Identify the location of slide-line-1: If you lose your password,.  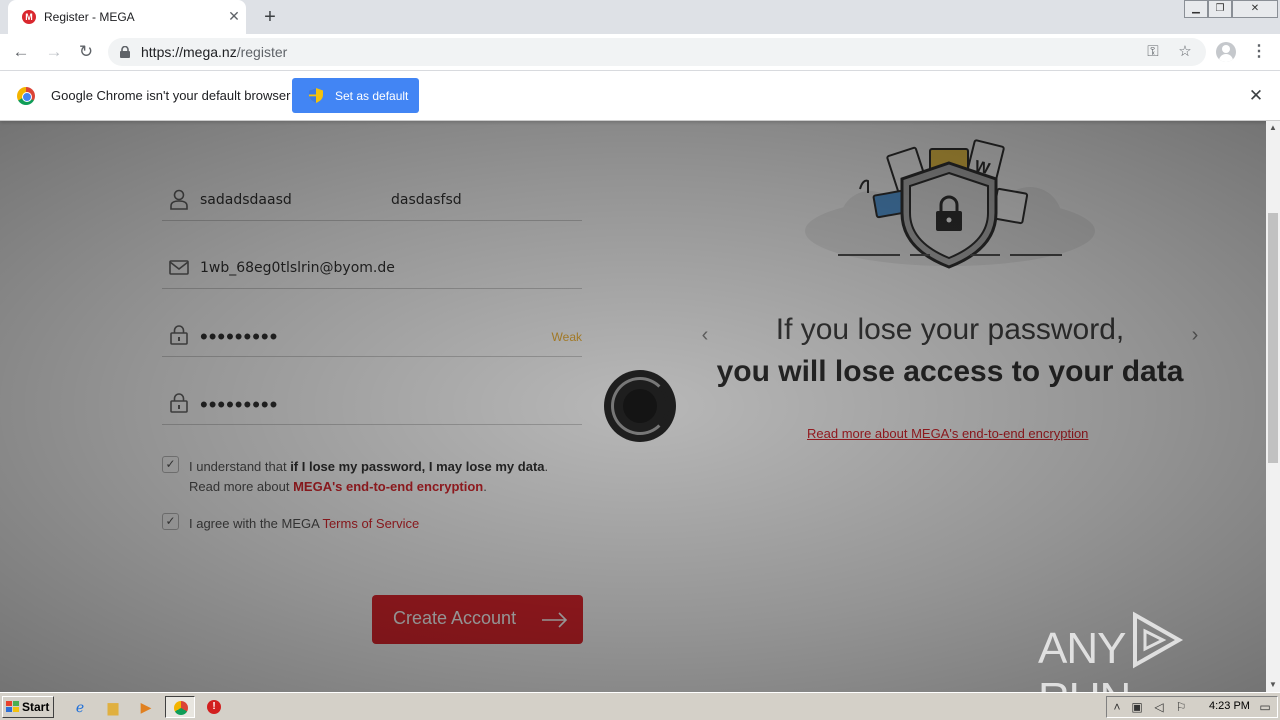
(950, 329).